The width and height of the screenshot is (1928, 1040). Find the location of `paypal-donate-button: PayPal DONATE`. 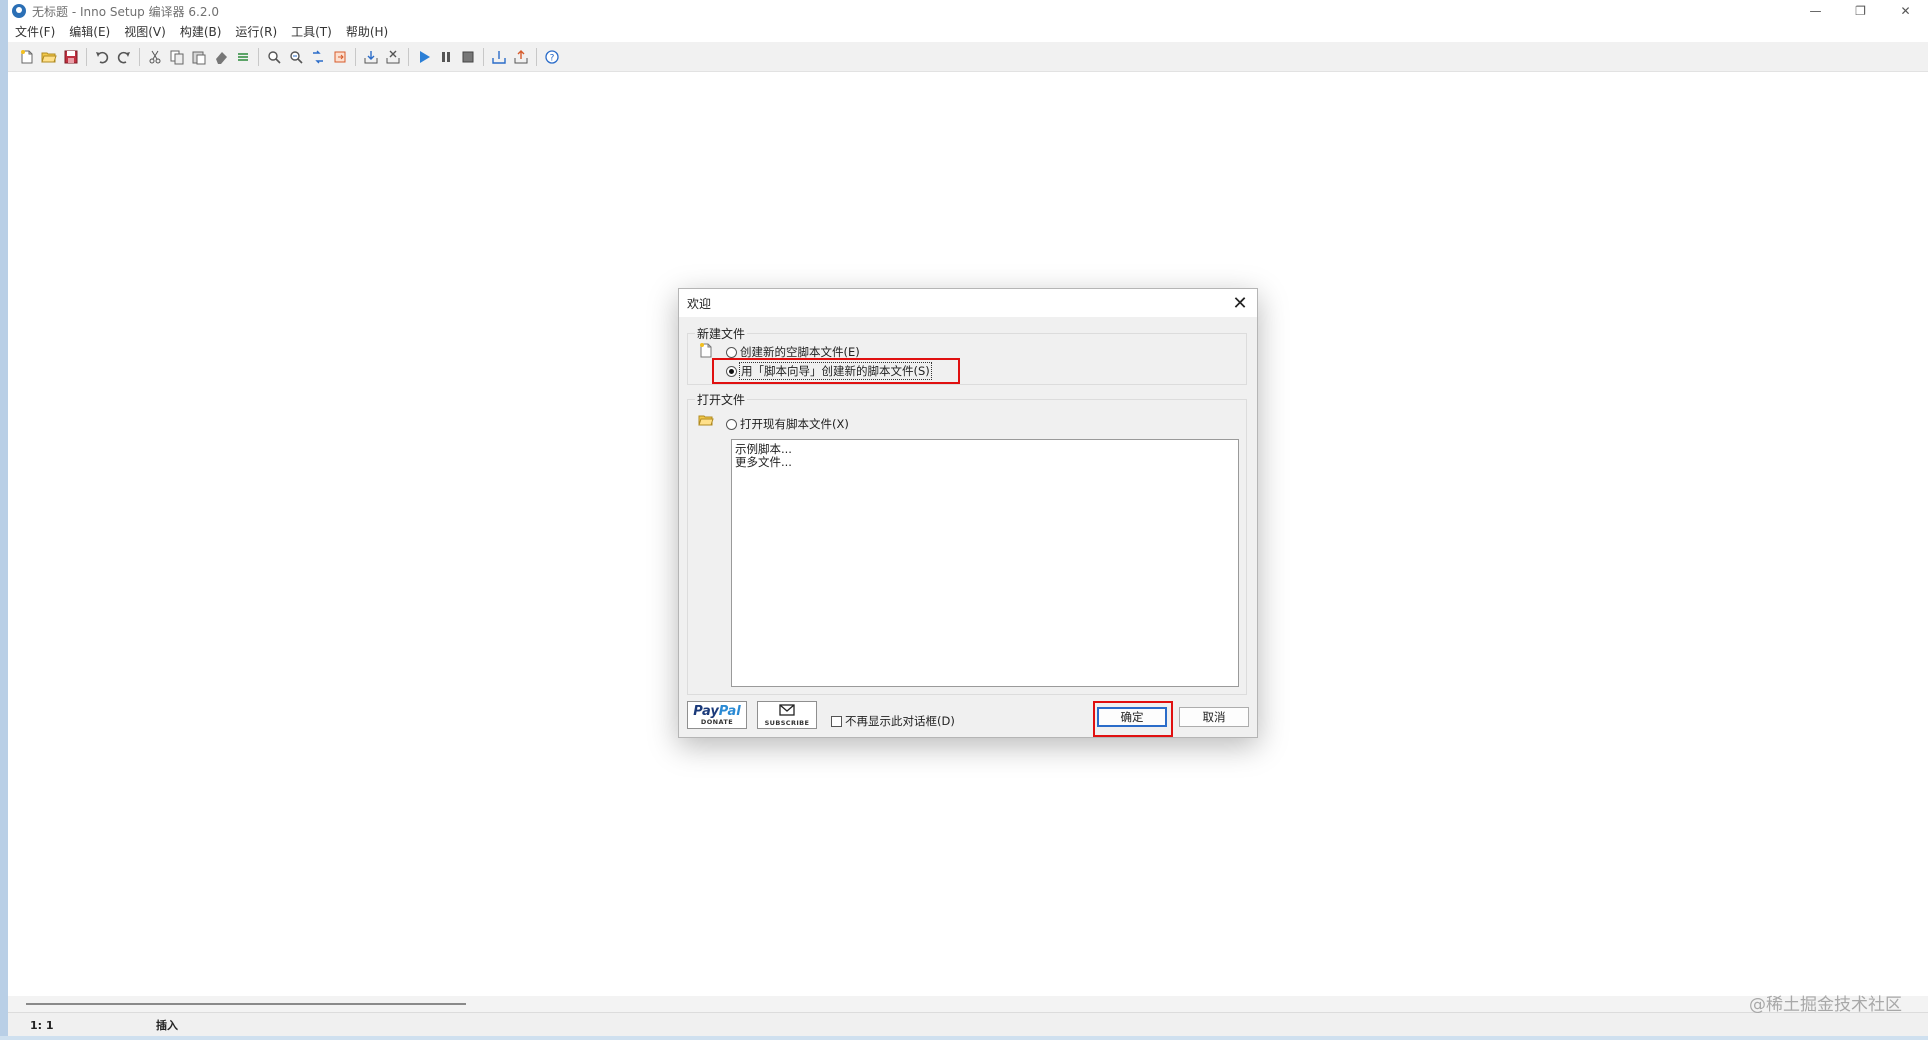

paypal-donate-button: PayPal DONATE is located at coordinates (717, 715).